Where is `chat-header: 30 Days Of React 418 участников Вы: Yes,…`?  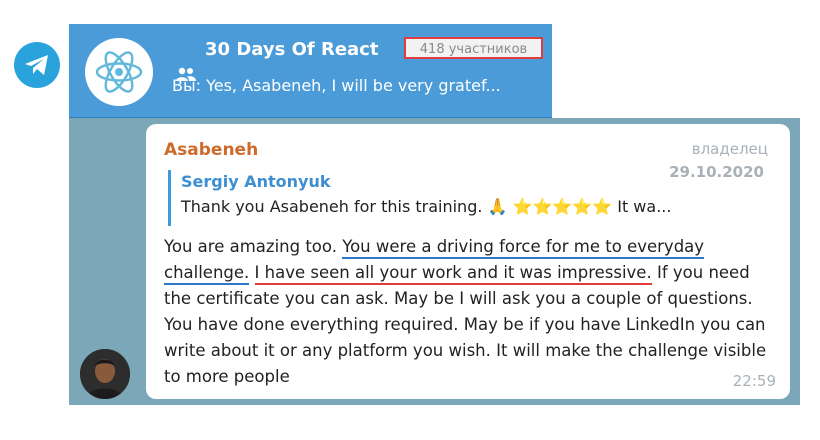 chat-header: 30 Days Of React 418 участников Вы: Yes,… is located at coordinates (310, 70).